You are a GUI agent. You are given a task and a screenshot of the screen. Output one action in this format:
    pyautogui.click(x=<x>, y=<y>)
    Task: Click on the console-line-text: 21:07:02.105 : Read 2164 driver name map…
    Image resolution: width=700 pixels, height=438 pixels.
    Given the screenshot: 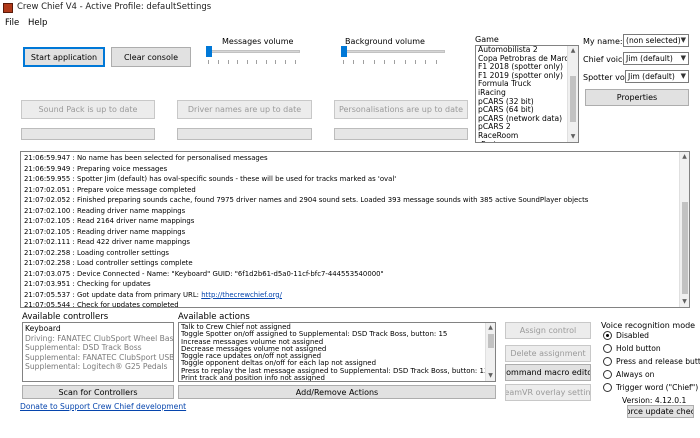 What is the action you would take?
    pyautogui.click(x=109, y=221)
    